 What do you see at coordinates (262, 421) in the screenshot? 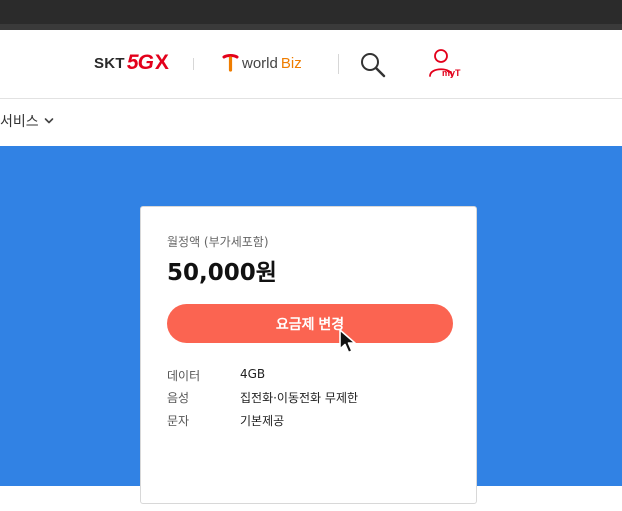
I see `spec-value: 기본제공` at bounding box center [262, 421].